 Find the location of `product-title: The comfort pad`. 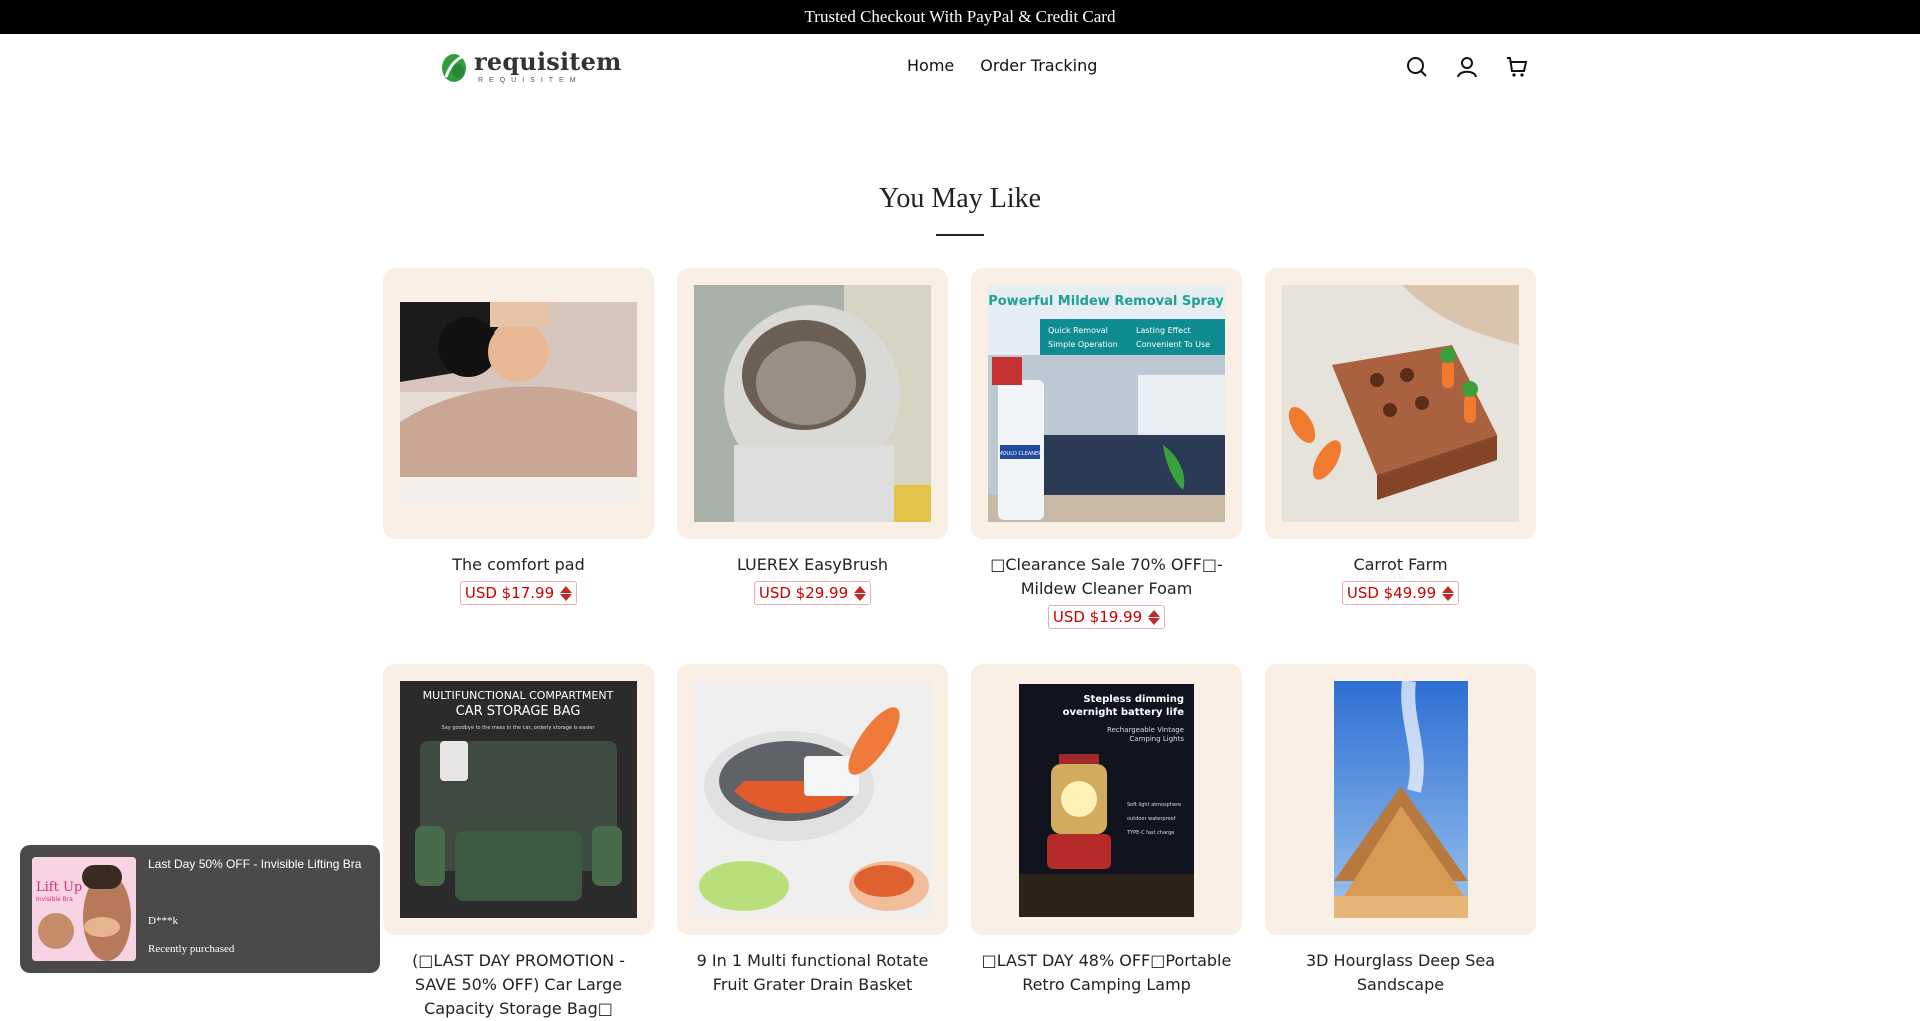

product-title: The comfort pad is located at coordinates (518, 565).